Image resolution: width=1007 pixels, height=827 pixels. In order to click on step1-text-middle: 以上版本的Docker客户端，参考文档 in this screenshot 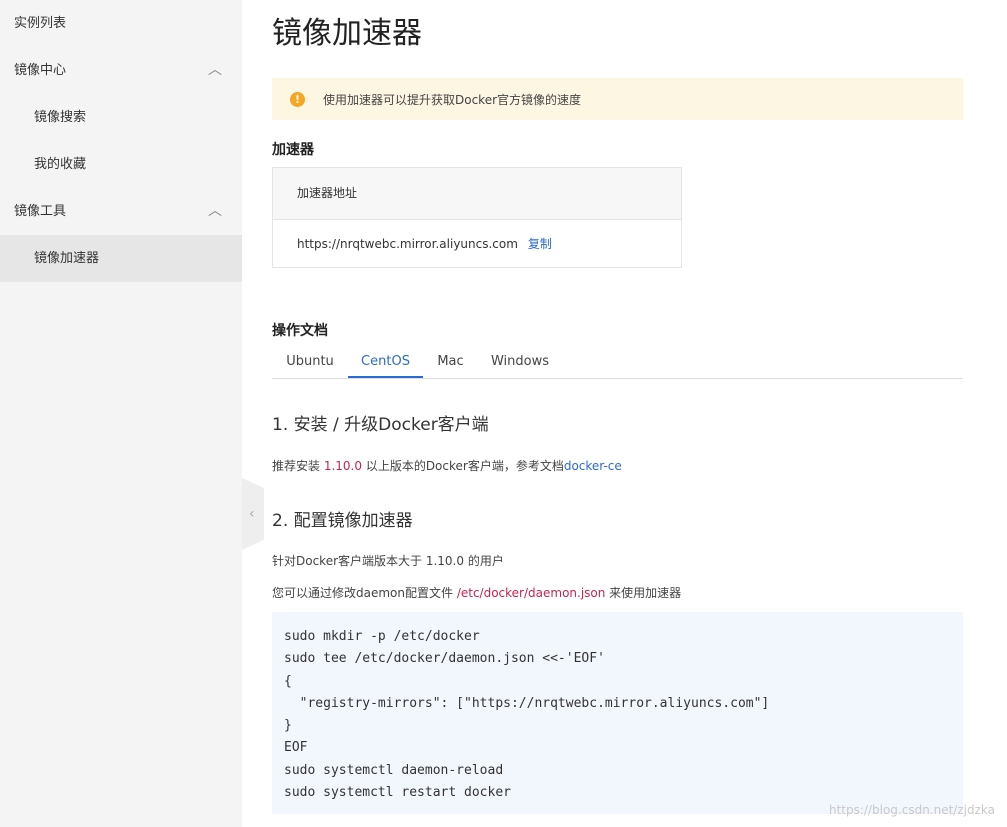, I will do `click(463, 466)`.